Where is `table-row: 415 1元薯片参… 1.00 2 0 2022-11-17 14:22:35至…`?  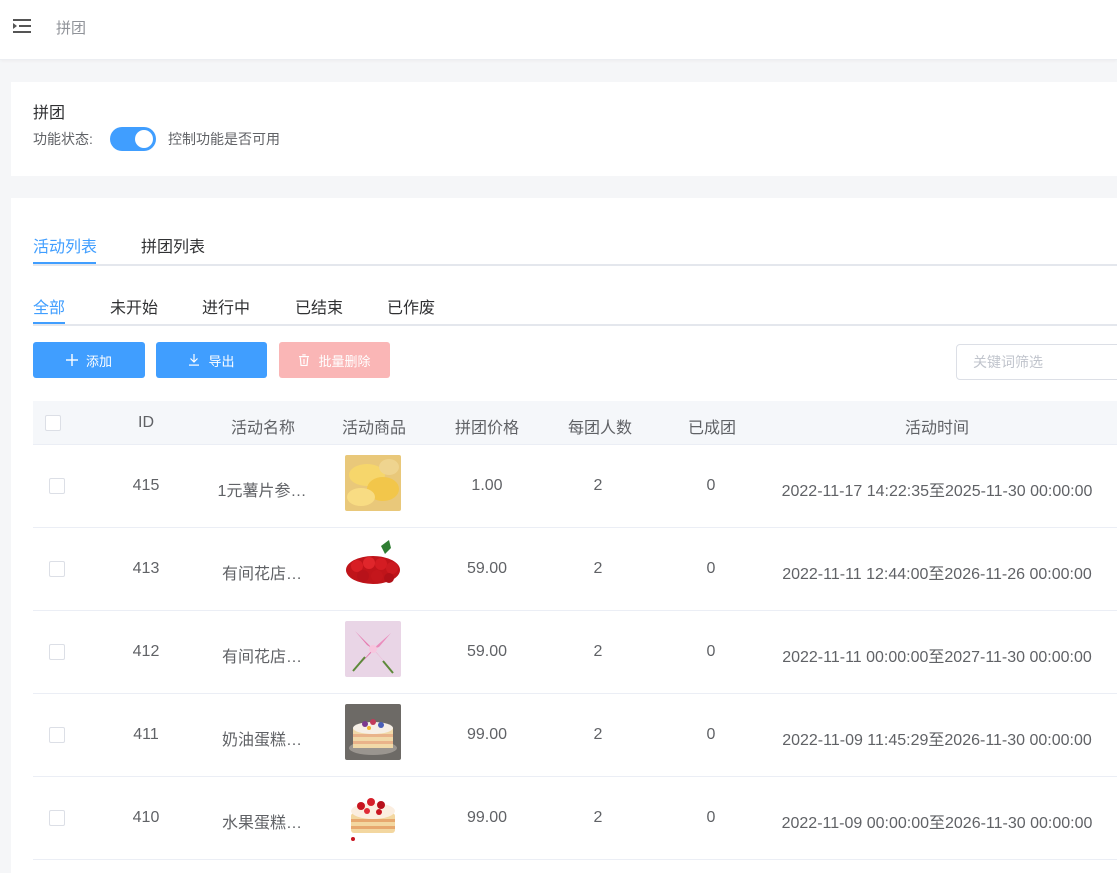
table-row: 415 1元薯片参… 1.00 2 0 2022-11-17 14:22:35至… is located at coordinates (575, 486).